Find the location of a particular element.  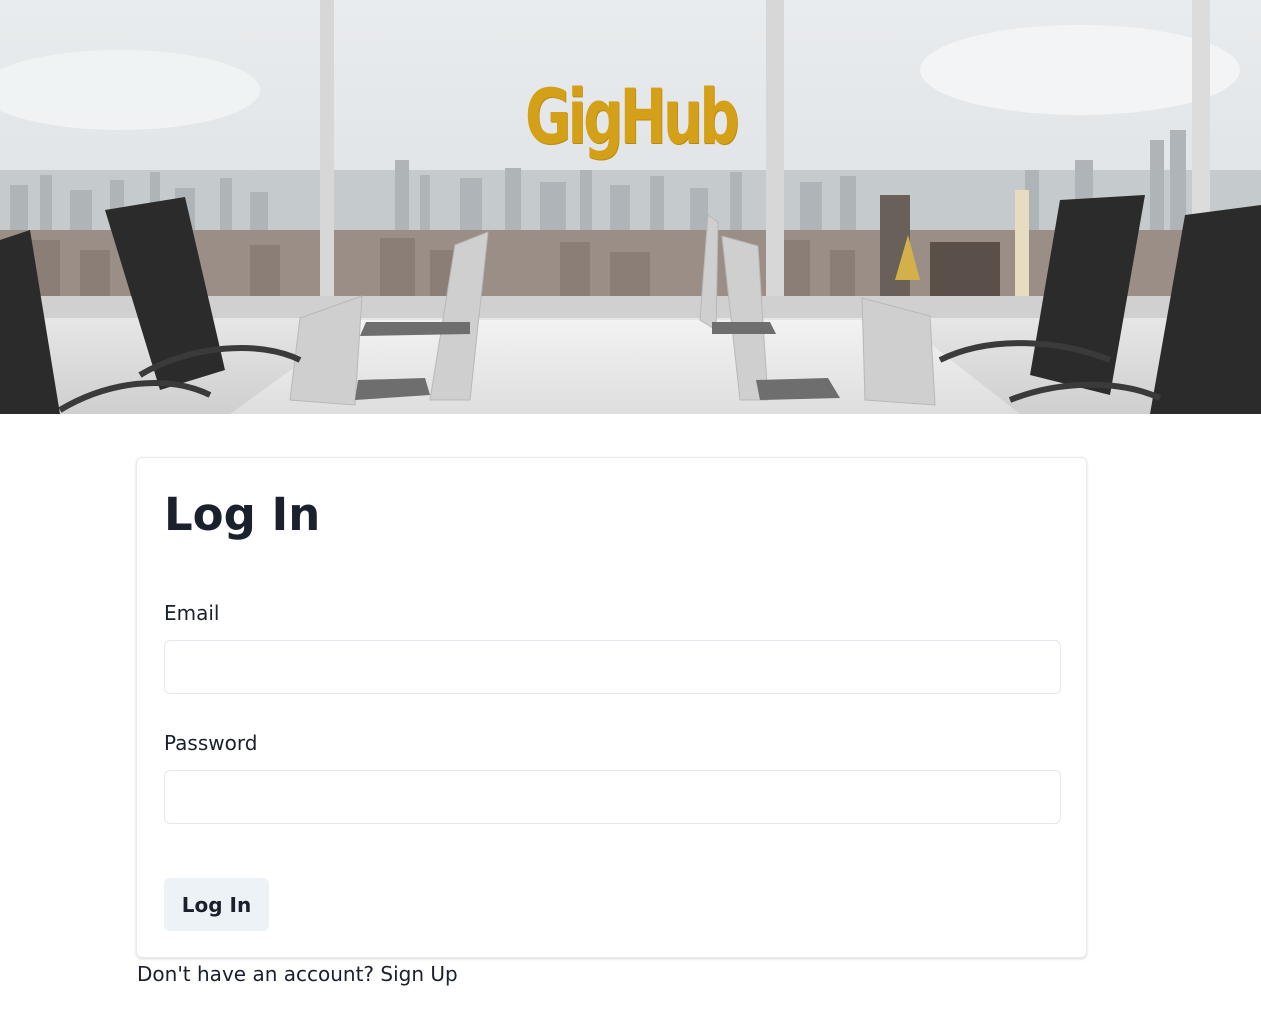

login-button: Log In is located at coordinates (216, 904).